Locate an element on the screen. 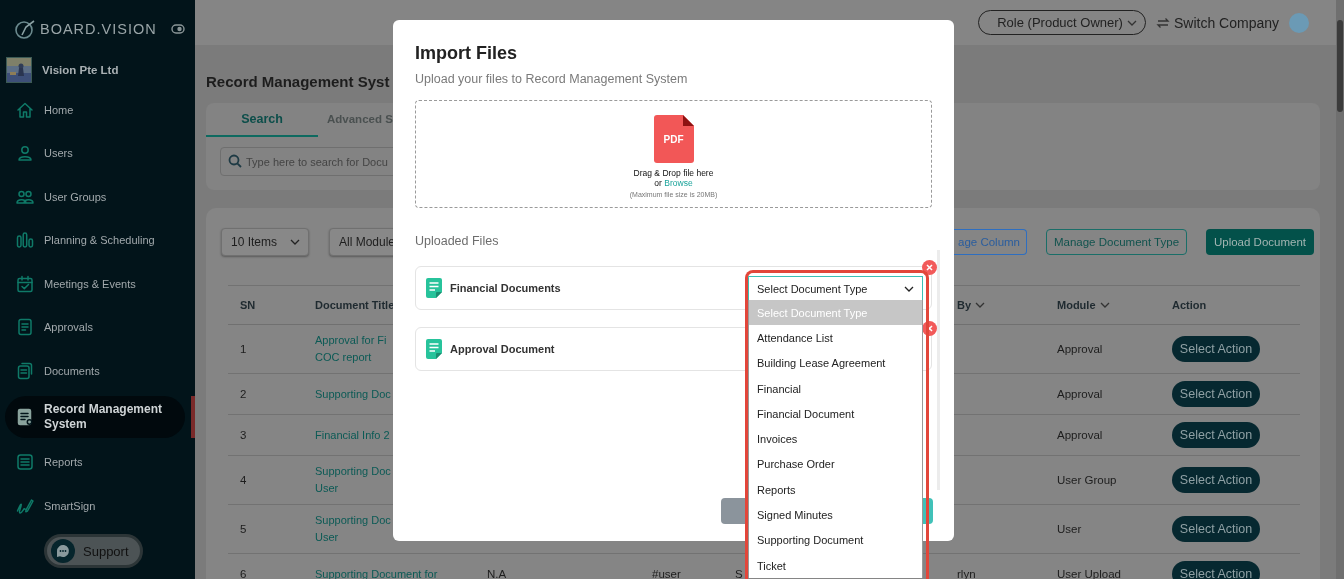 The height and width of the screenshot is (579, 1344). record-icon is located at coordinates (25, 416).